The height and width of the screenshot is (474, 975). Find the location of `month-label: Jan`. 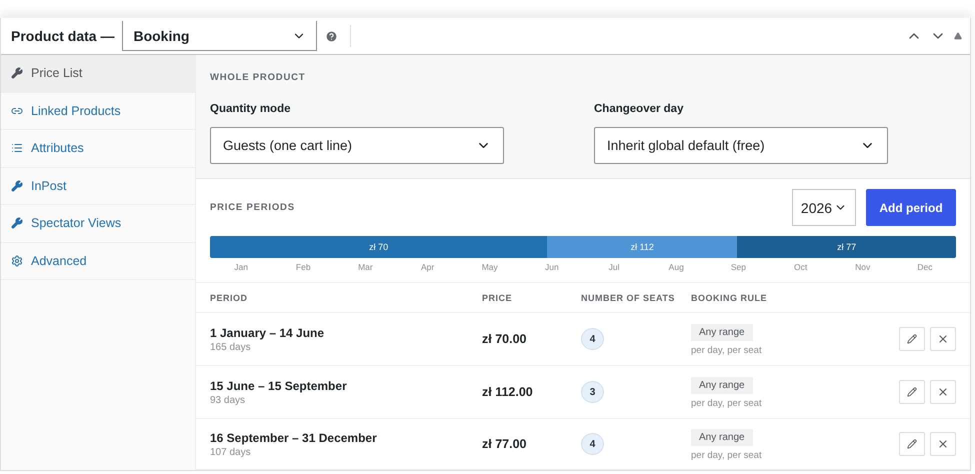

month-label: Jan is located at coordinates (241, 267).